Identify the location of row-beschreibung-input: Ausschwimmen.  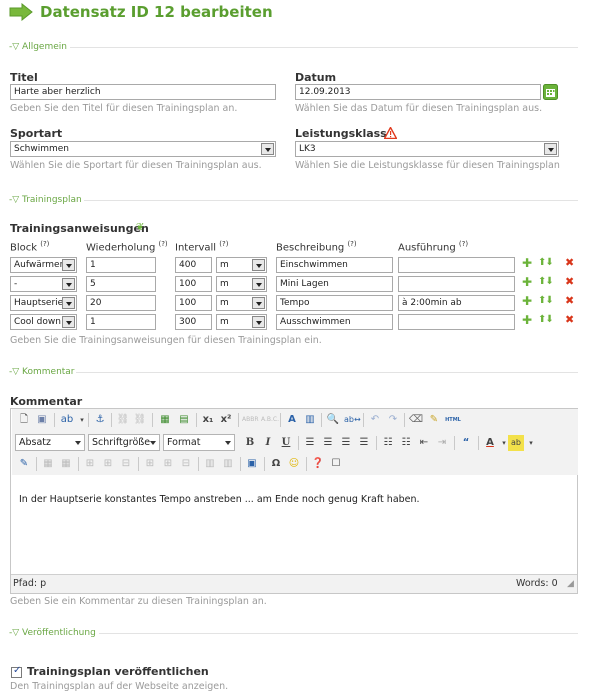
(334, 322).